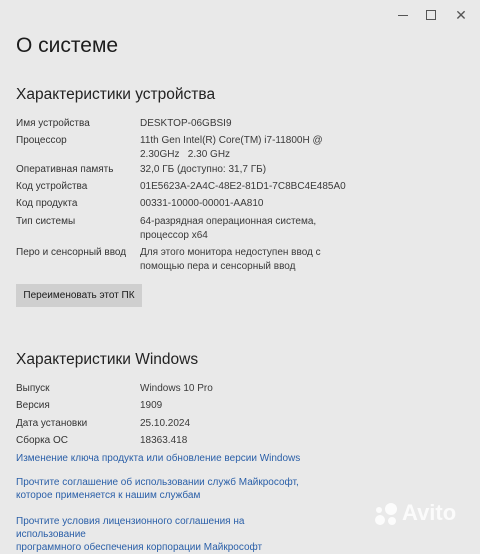 The width and height of the screenshot is (480, 554). What do you see at coordinates (185, 154) in the screenshot?
I see `spec-value-line: 2.30GHz 2.30 GHz` at bounding box center [185, 154].